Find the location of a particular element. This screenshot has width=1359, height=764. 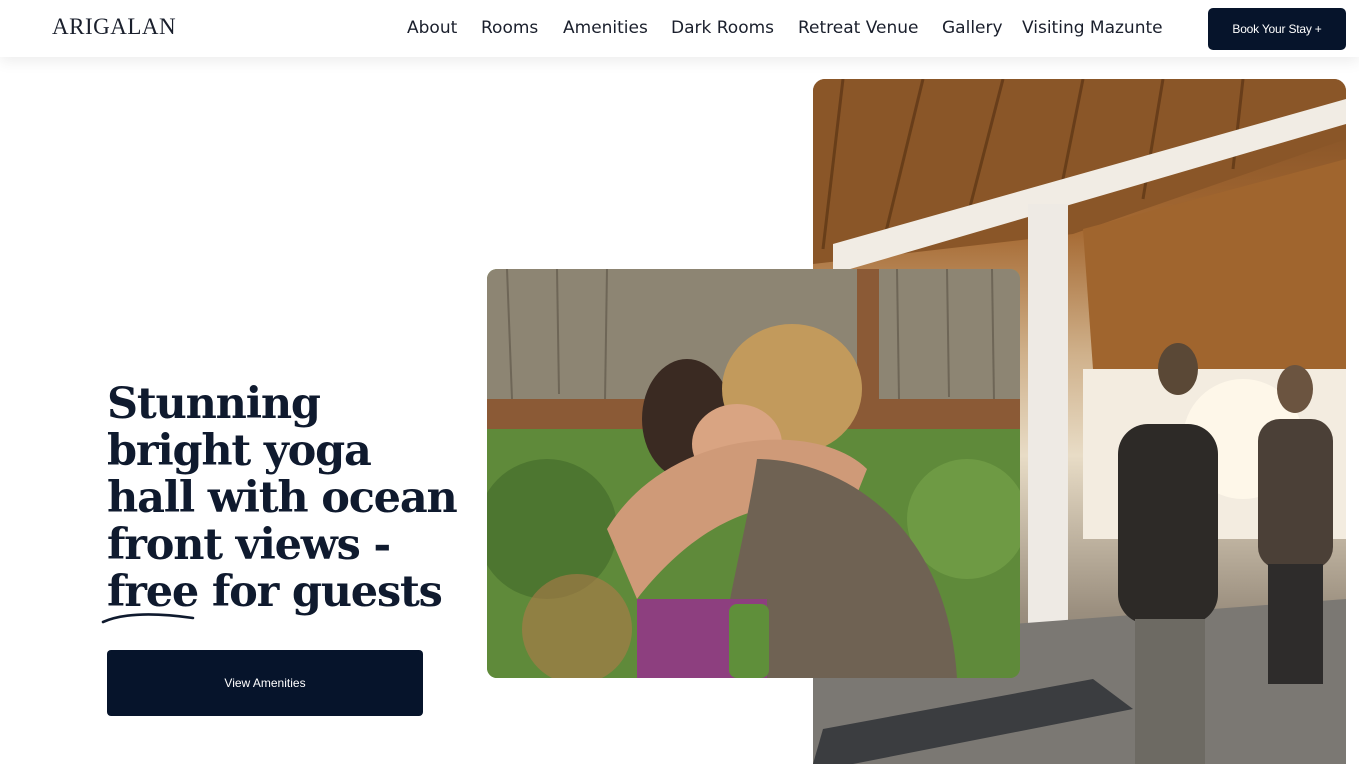

nav-amenities: Amenities is located at coordinates (605, 28).